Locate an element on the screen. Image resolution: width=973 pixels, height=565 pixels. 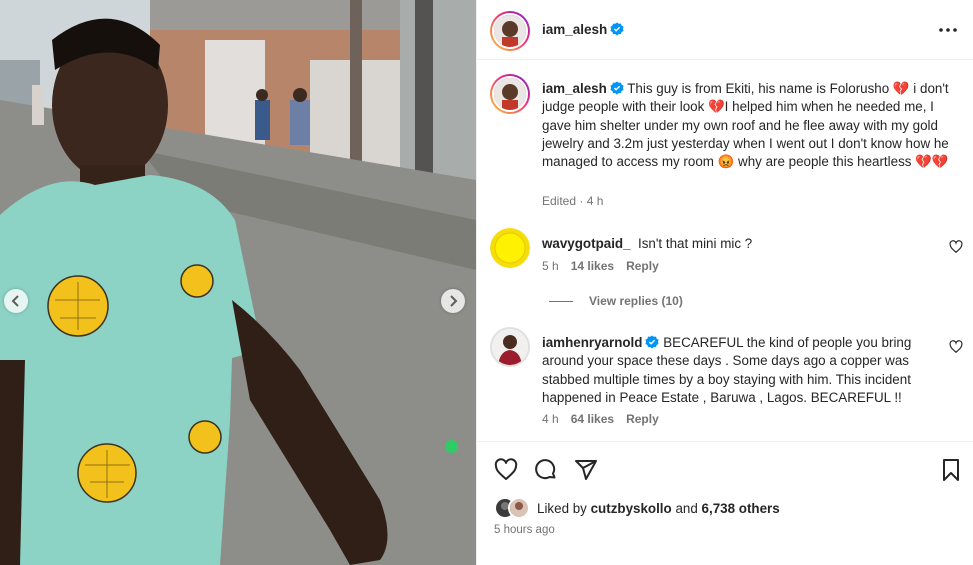
author-username: iam_alesh is located at coordinates (583, 29).